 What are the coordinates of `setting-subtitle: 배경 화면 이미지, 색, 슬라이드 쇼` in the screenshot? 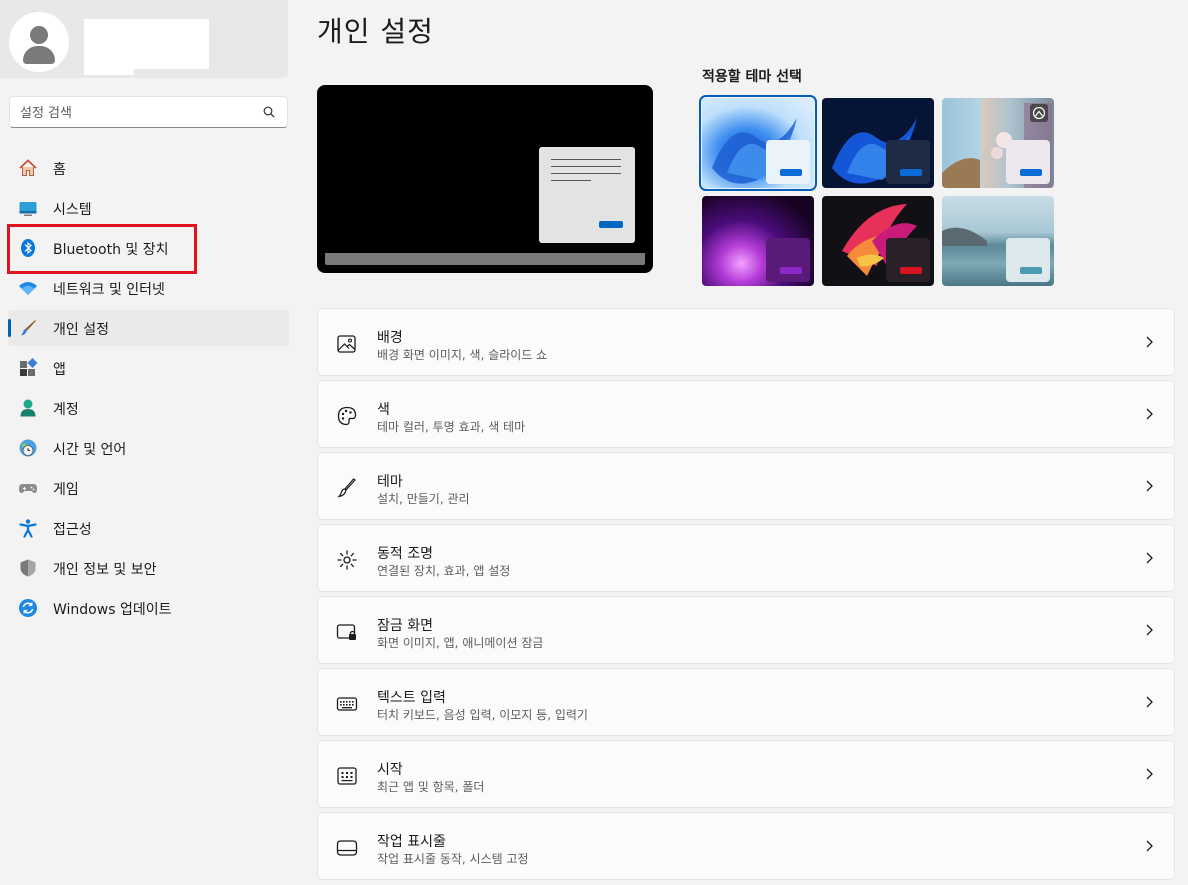 It's located at (462, 355).